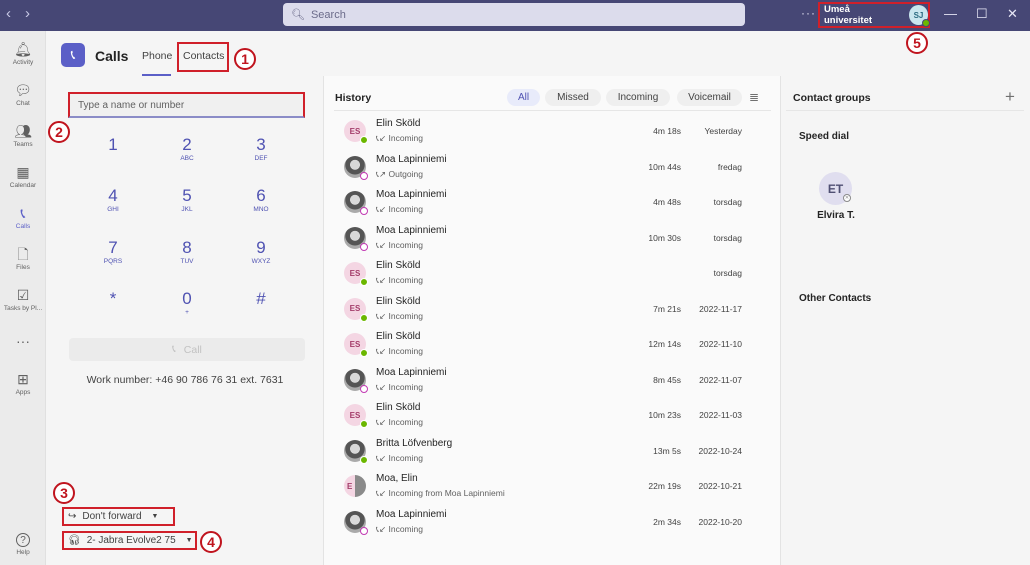 This screenshot has height=565, width=1030. Describe the element at coordinates (118, 516) in the screenshot. I see `call-forward-dropdown: ↪ Don't forward ▼` at that location.